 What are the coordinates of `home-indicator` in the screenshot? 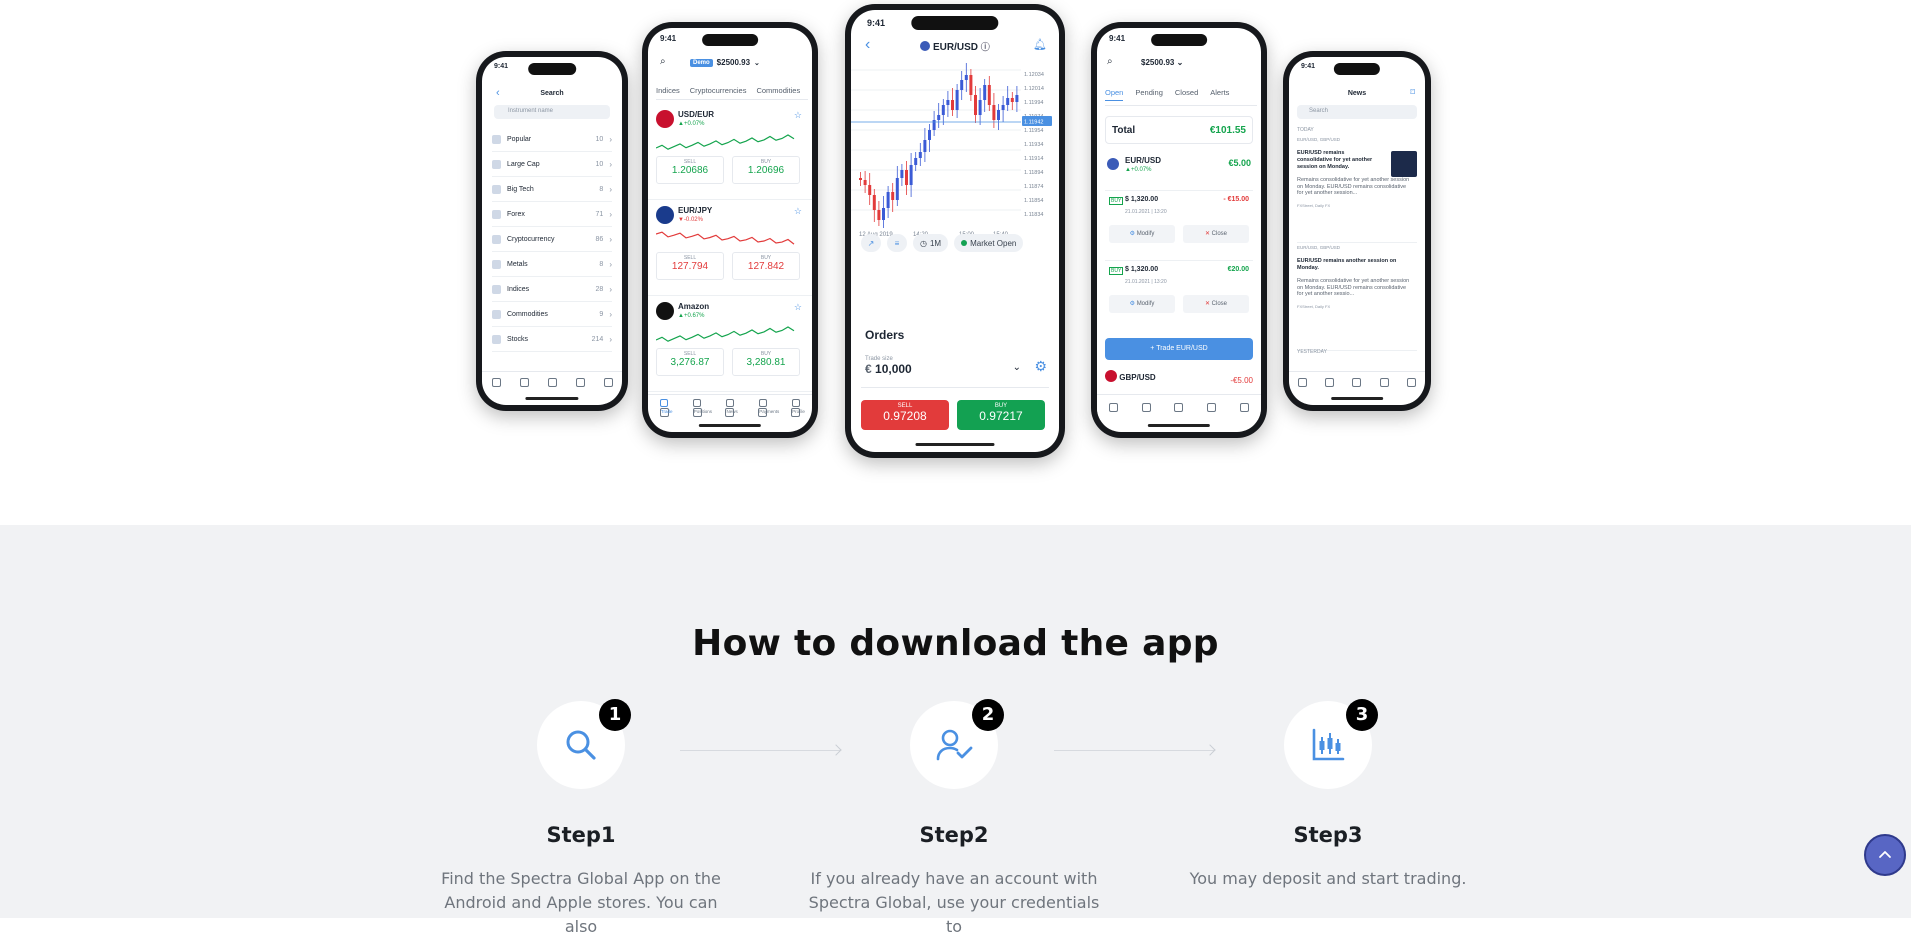 It's located at (955, 444).